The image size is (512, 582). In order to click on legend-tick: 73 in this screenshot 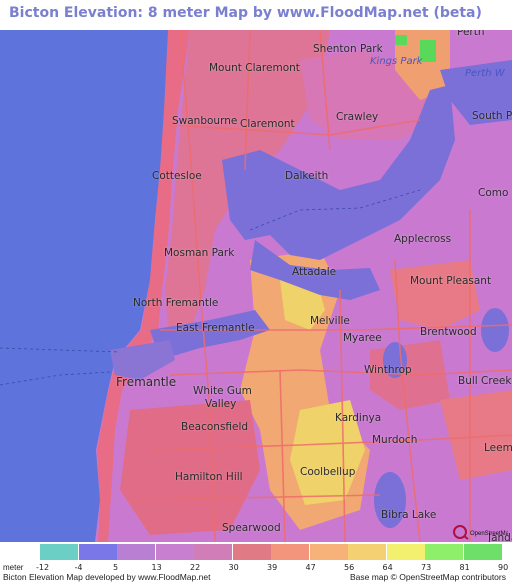, I will do `click(426, 567)`.